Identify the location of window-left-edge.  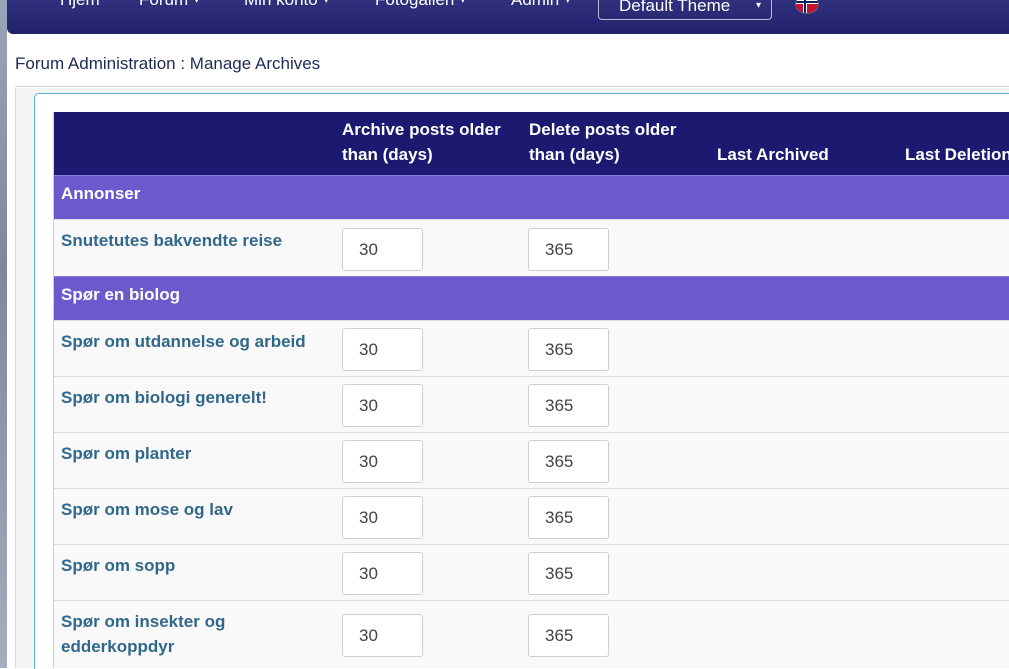
(3, 334).